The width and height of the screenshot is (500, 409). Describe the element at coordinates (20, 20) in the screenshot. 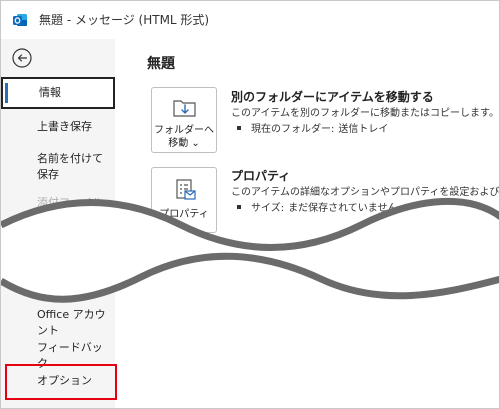

I see `outlook-app-icon` at that location.